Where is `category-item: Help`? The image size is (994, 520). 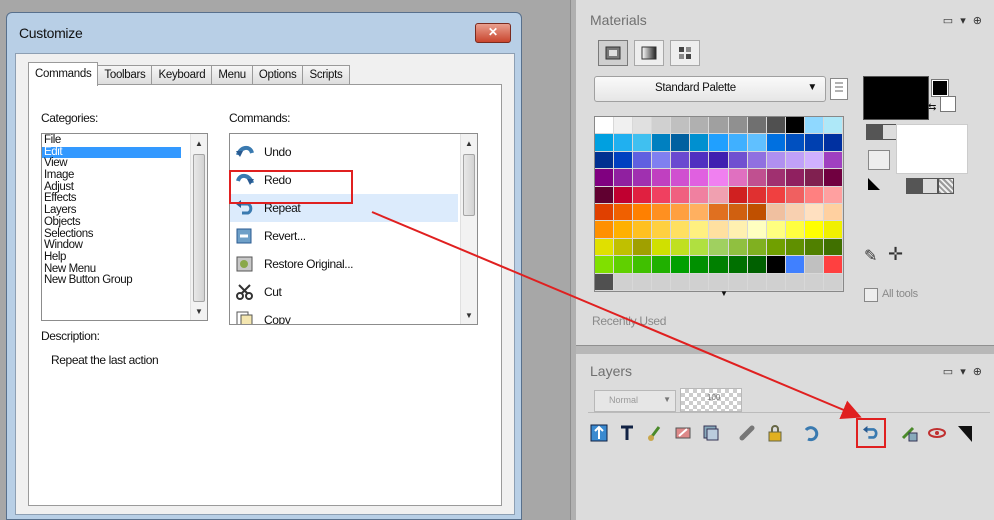 category-item: Help is located at coordinates (111, 257).